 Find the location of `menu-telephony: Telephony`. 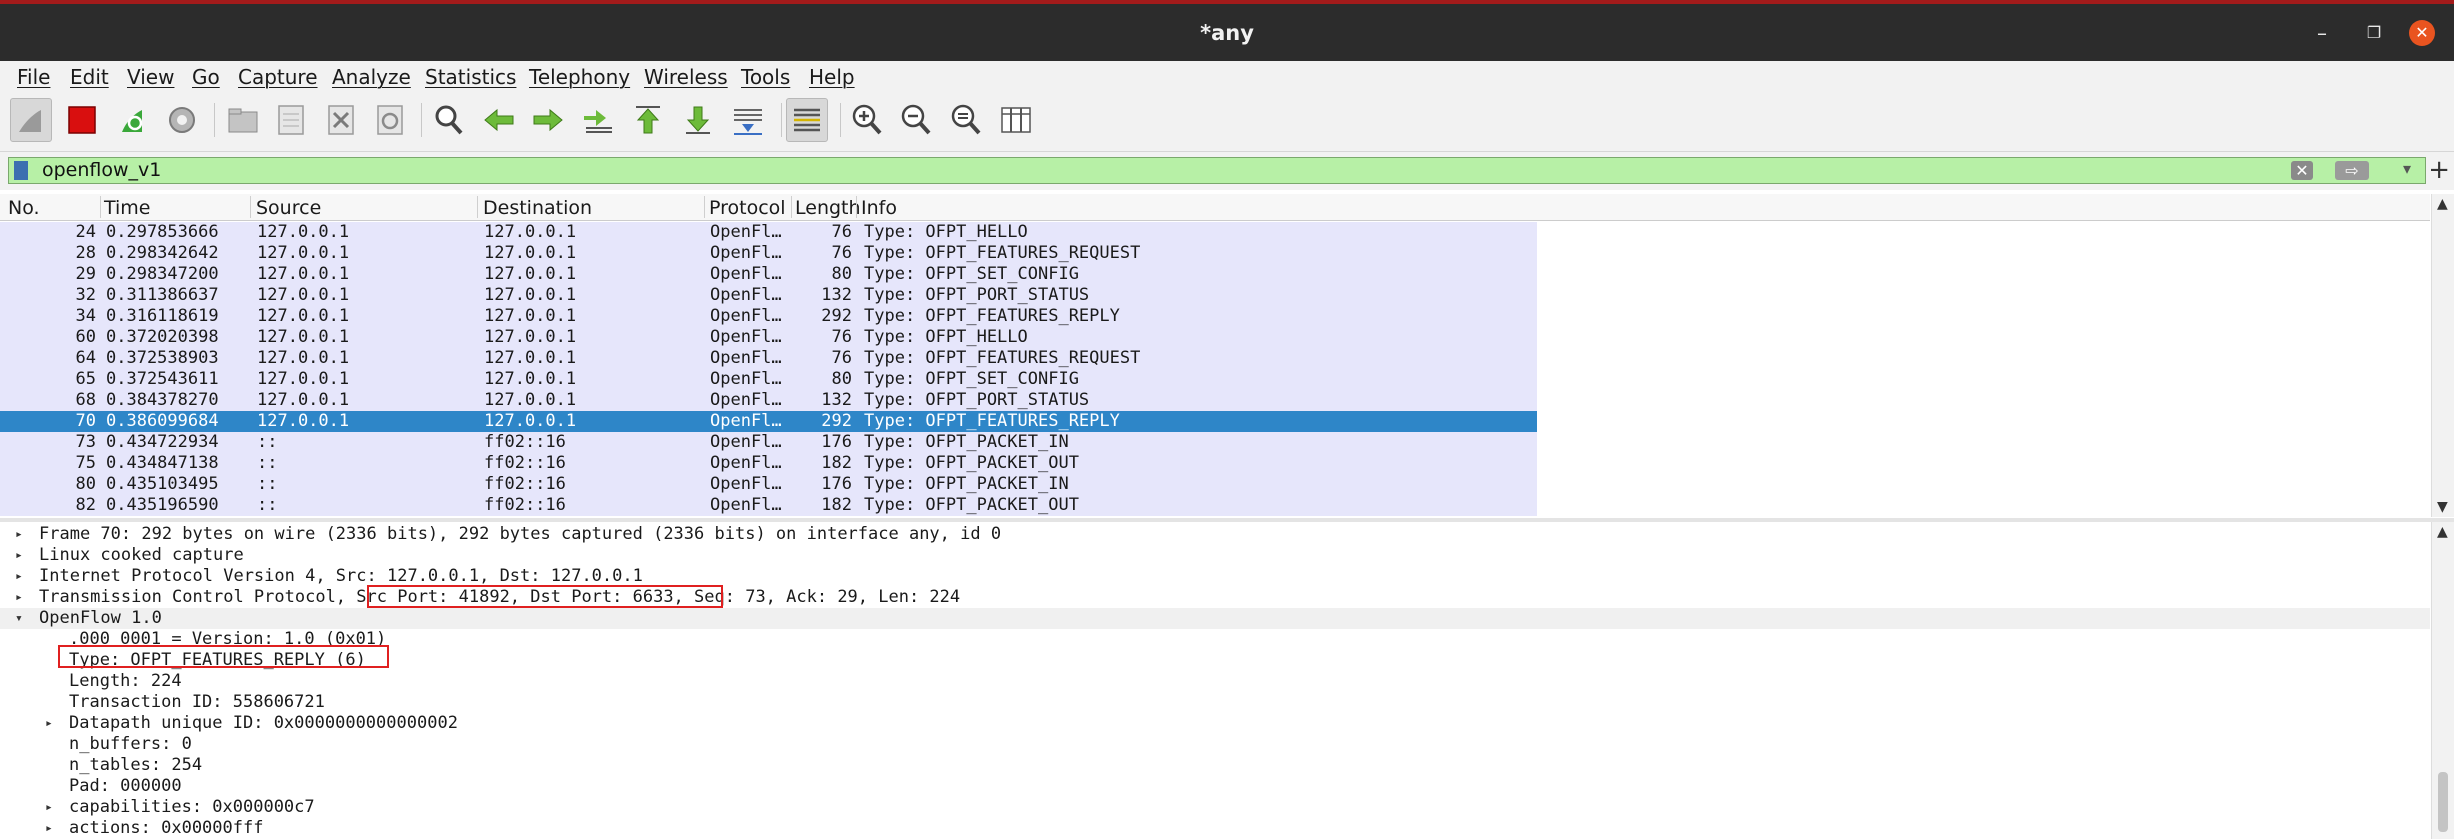

menu-telephony: Telephony is located at coordinates (579, 77).